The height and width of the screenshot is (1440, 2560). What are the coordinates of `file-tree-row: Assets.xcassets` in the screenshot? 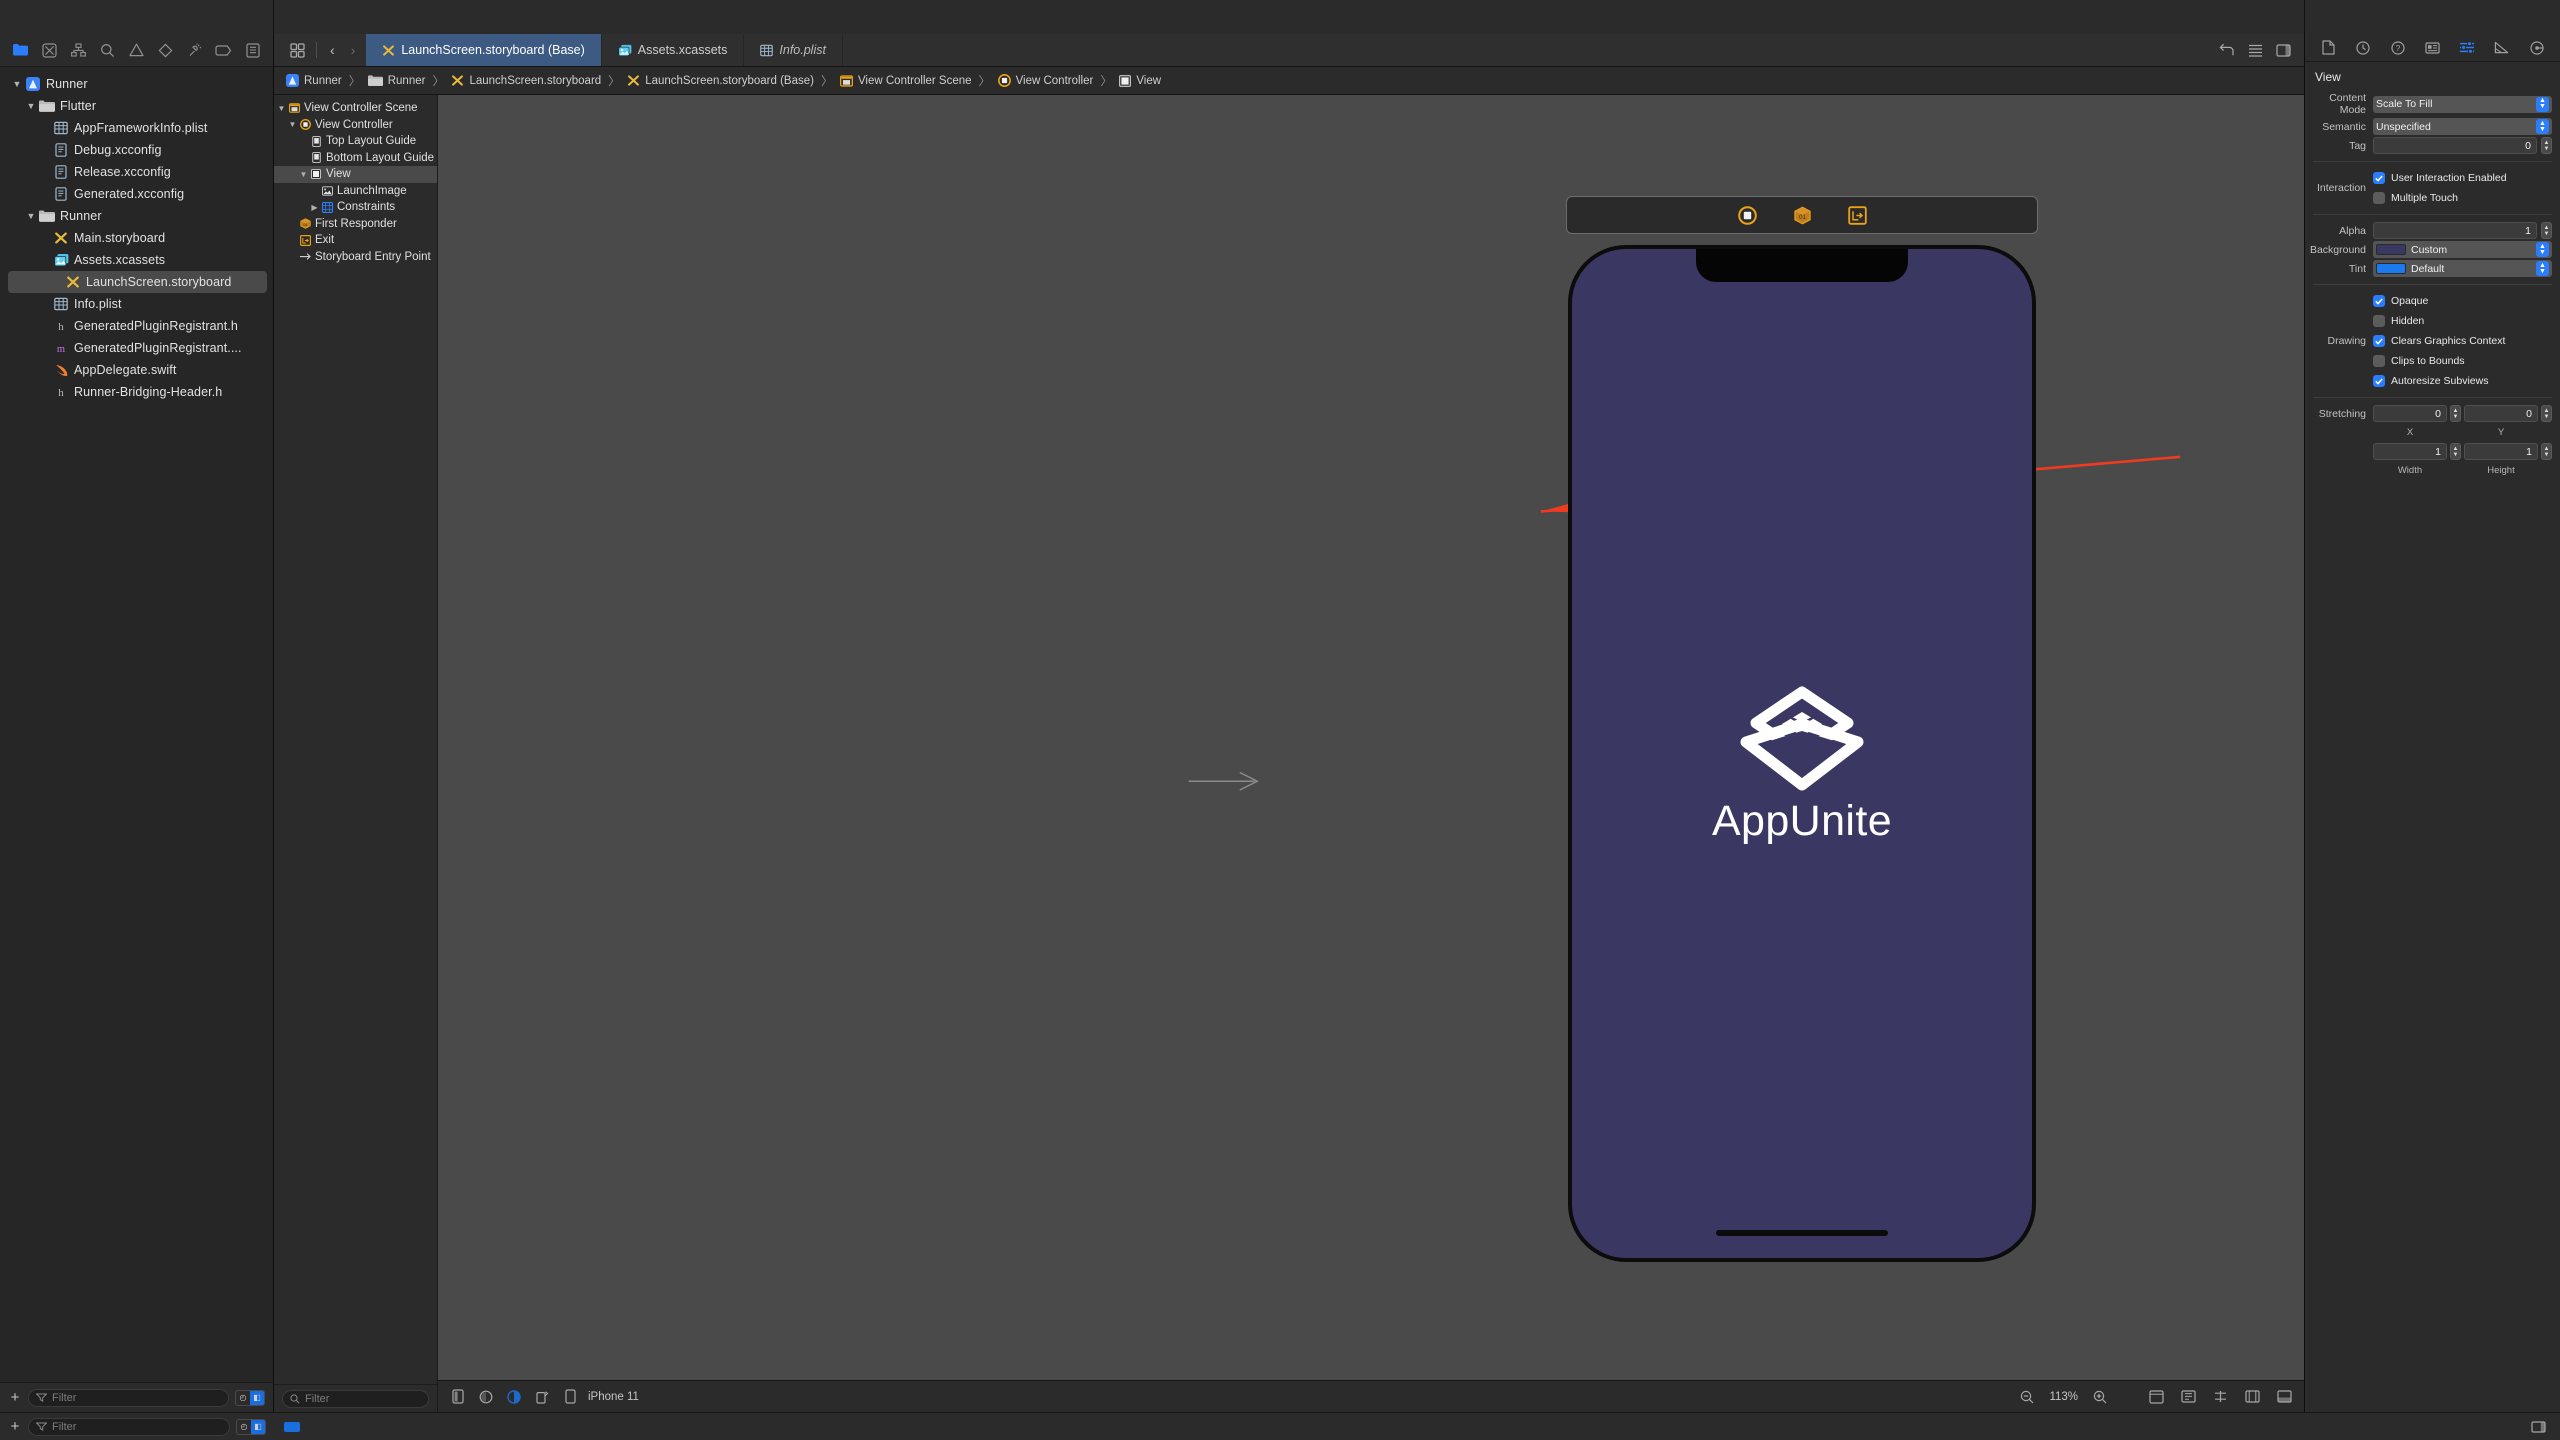 It's located at (136, 260).